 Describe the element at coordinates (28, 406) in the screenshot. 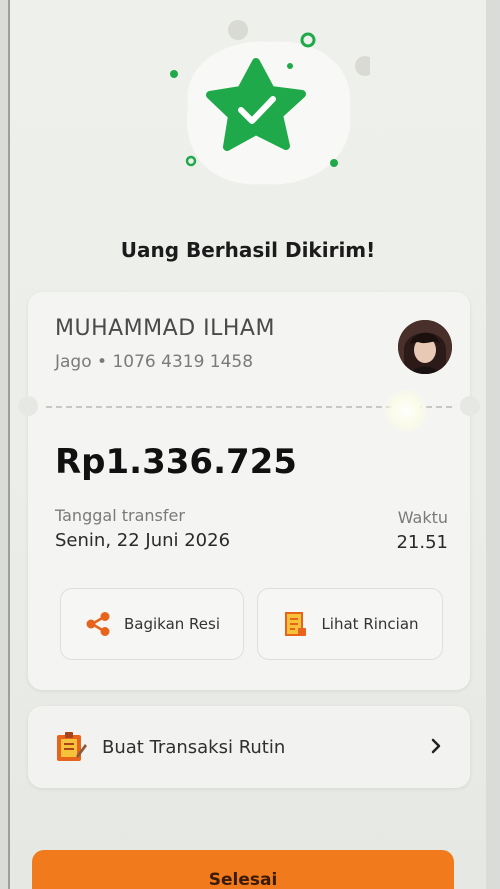

I see `ticket-notch-left` at that location.